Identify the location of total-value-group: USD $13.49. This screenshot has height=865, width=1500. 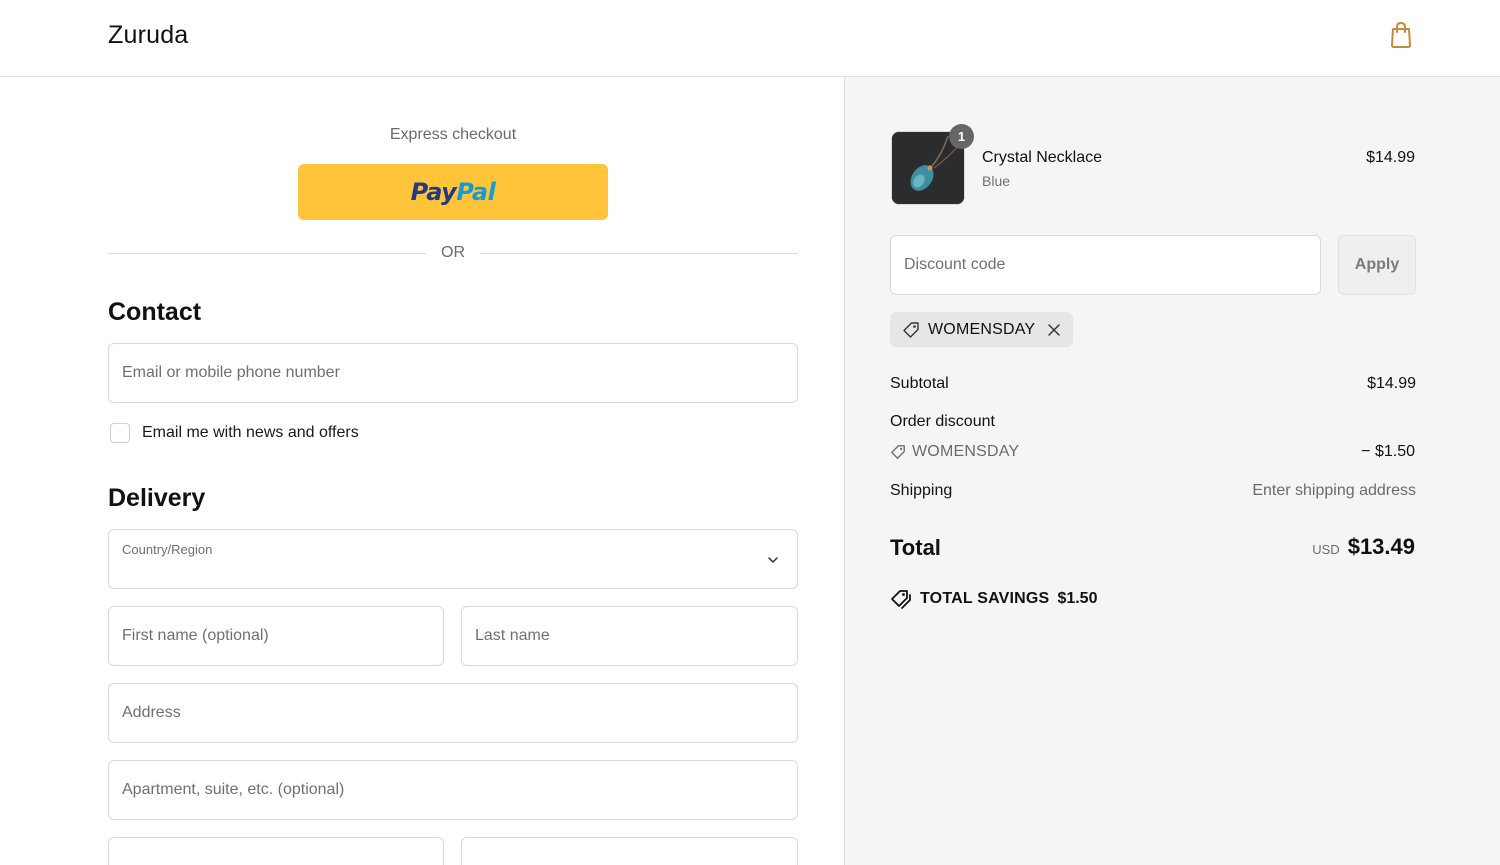
(1363, 547).